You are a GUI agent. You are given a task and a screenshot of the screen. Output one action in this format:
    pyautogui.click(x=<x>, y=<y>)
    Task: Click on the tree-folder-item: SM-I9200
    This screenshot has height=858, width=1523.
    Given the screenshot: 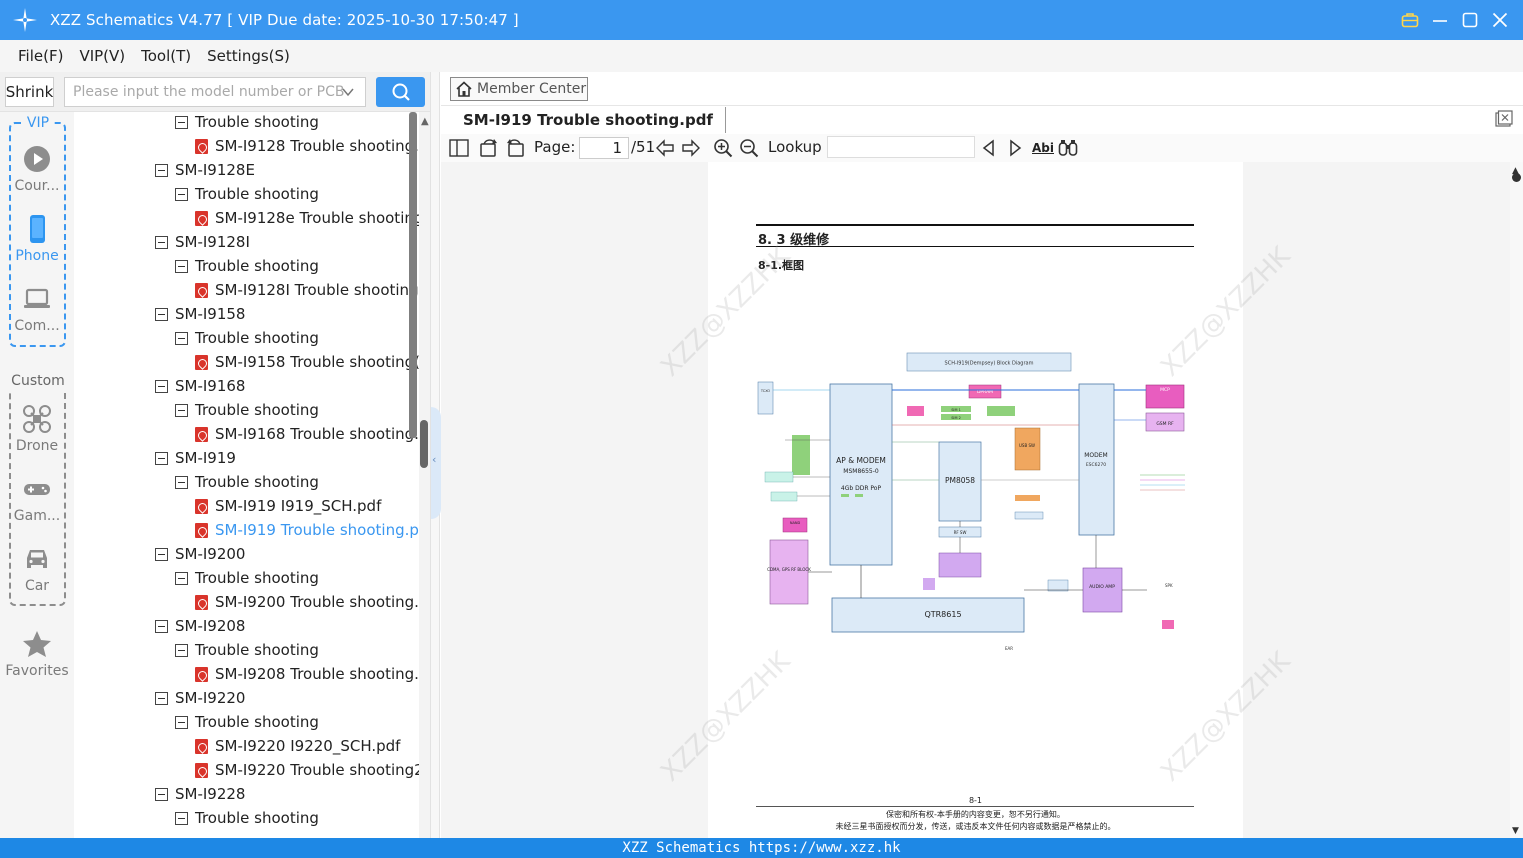 What is the action you would take?
    pyautogui.click(x=200, y=554)
    